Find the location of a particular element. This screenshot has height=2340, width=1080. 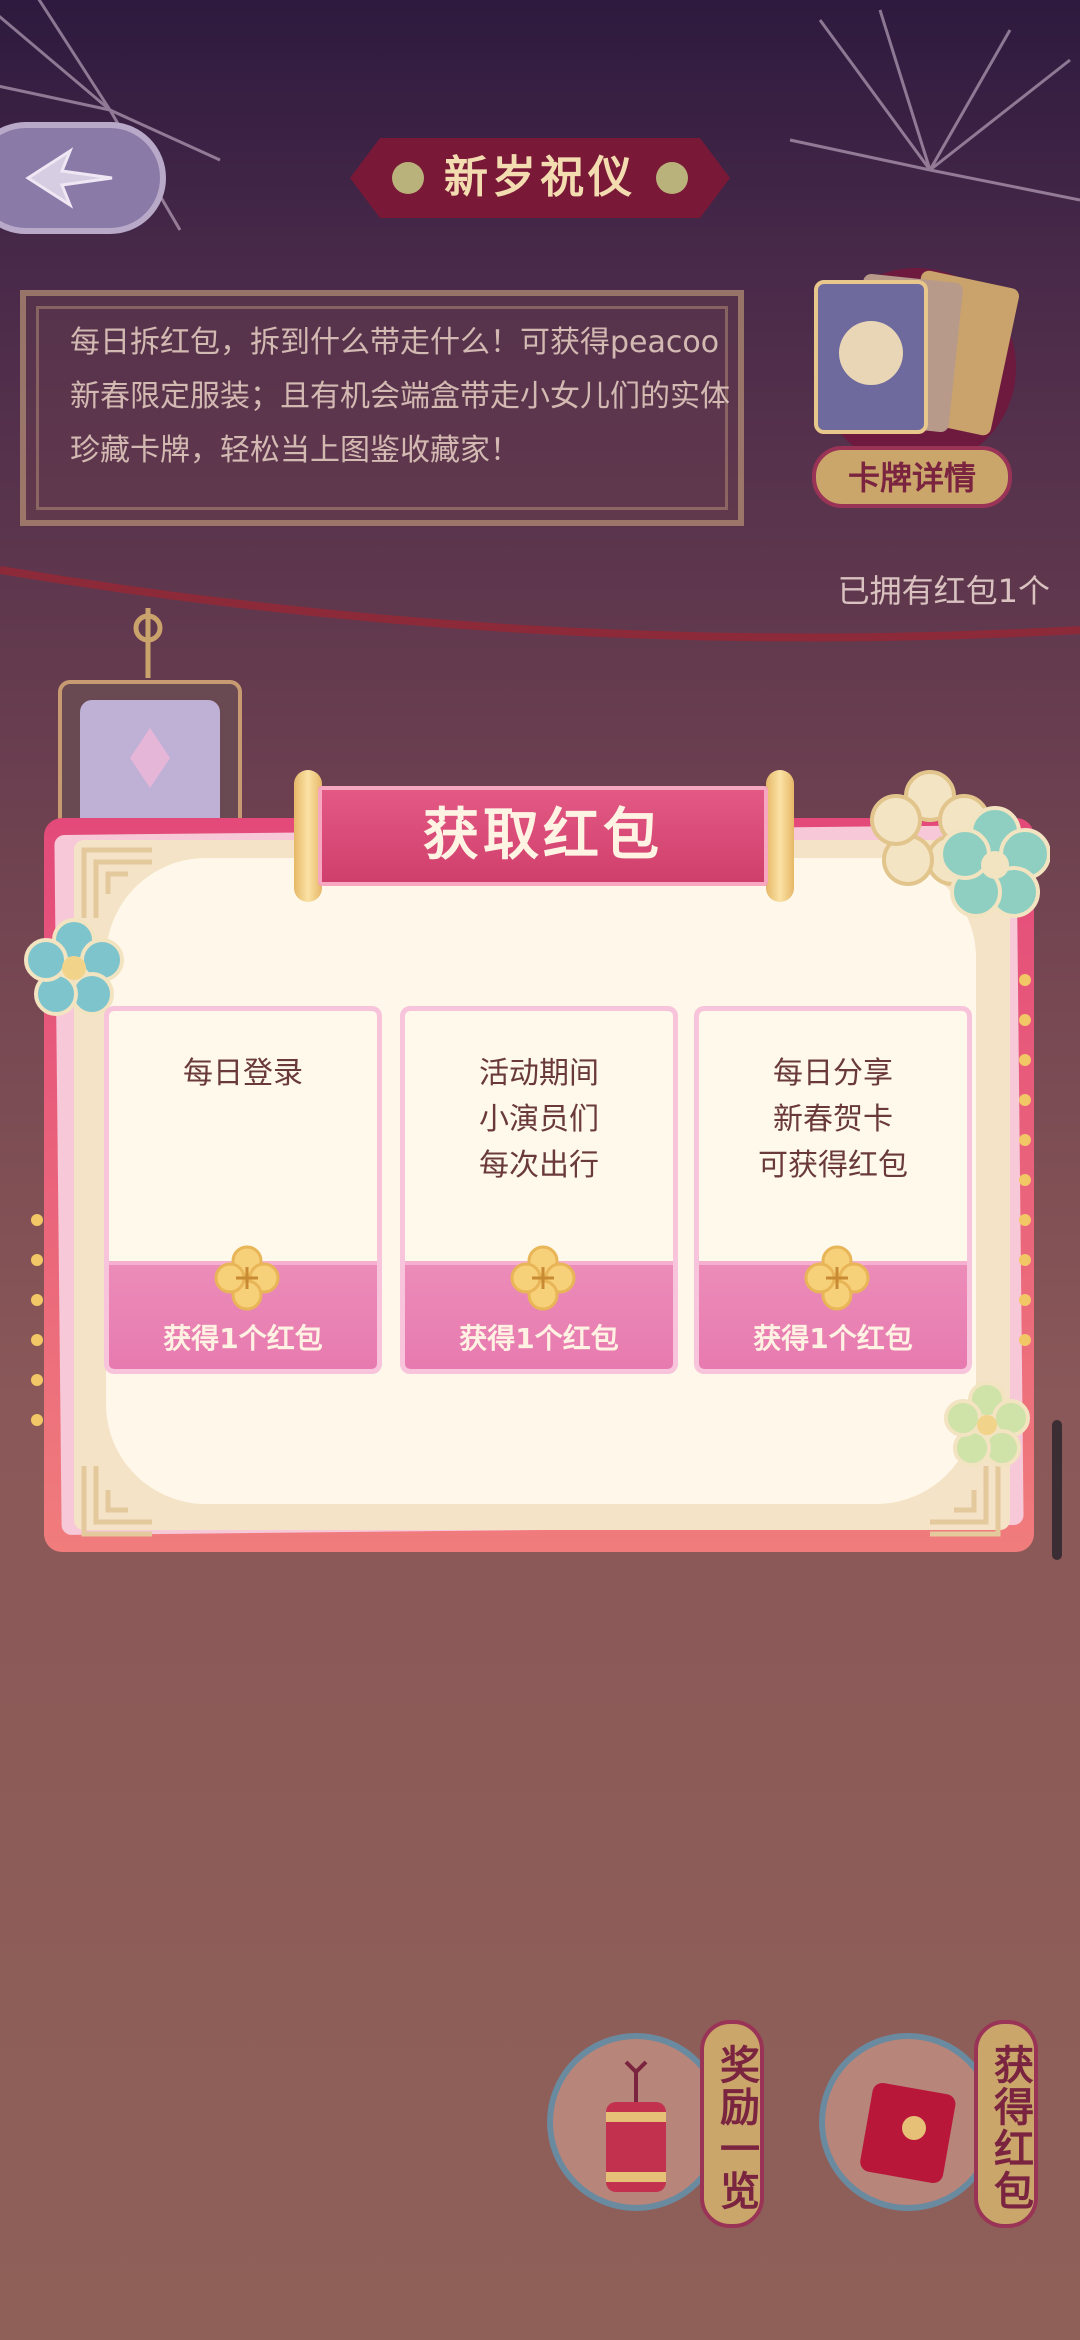

rewards-overview-button: 奖励一览 is located at coordinates (656, 2135).